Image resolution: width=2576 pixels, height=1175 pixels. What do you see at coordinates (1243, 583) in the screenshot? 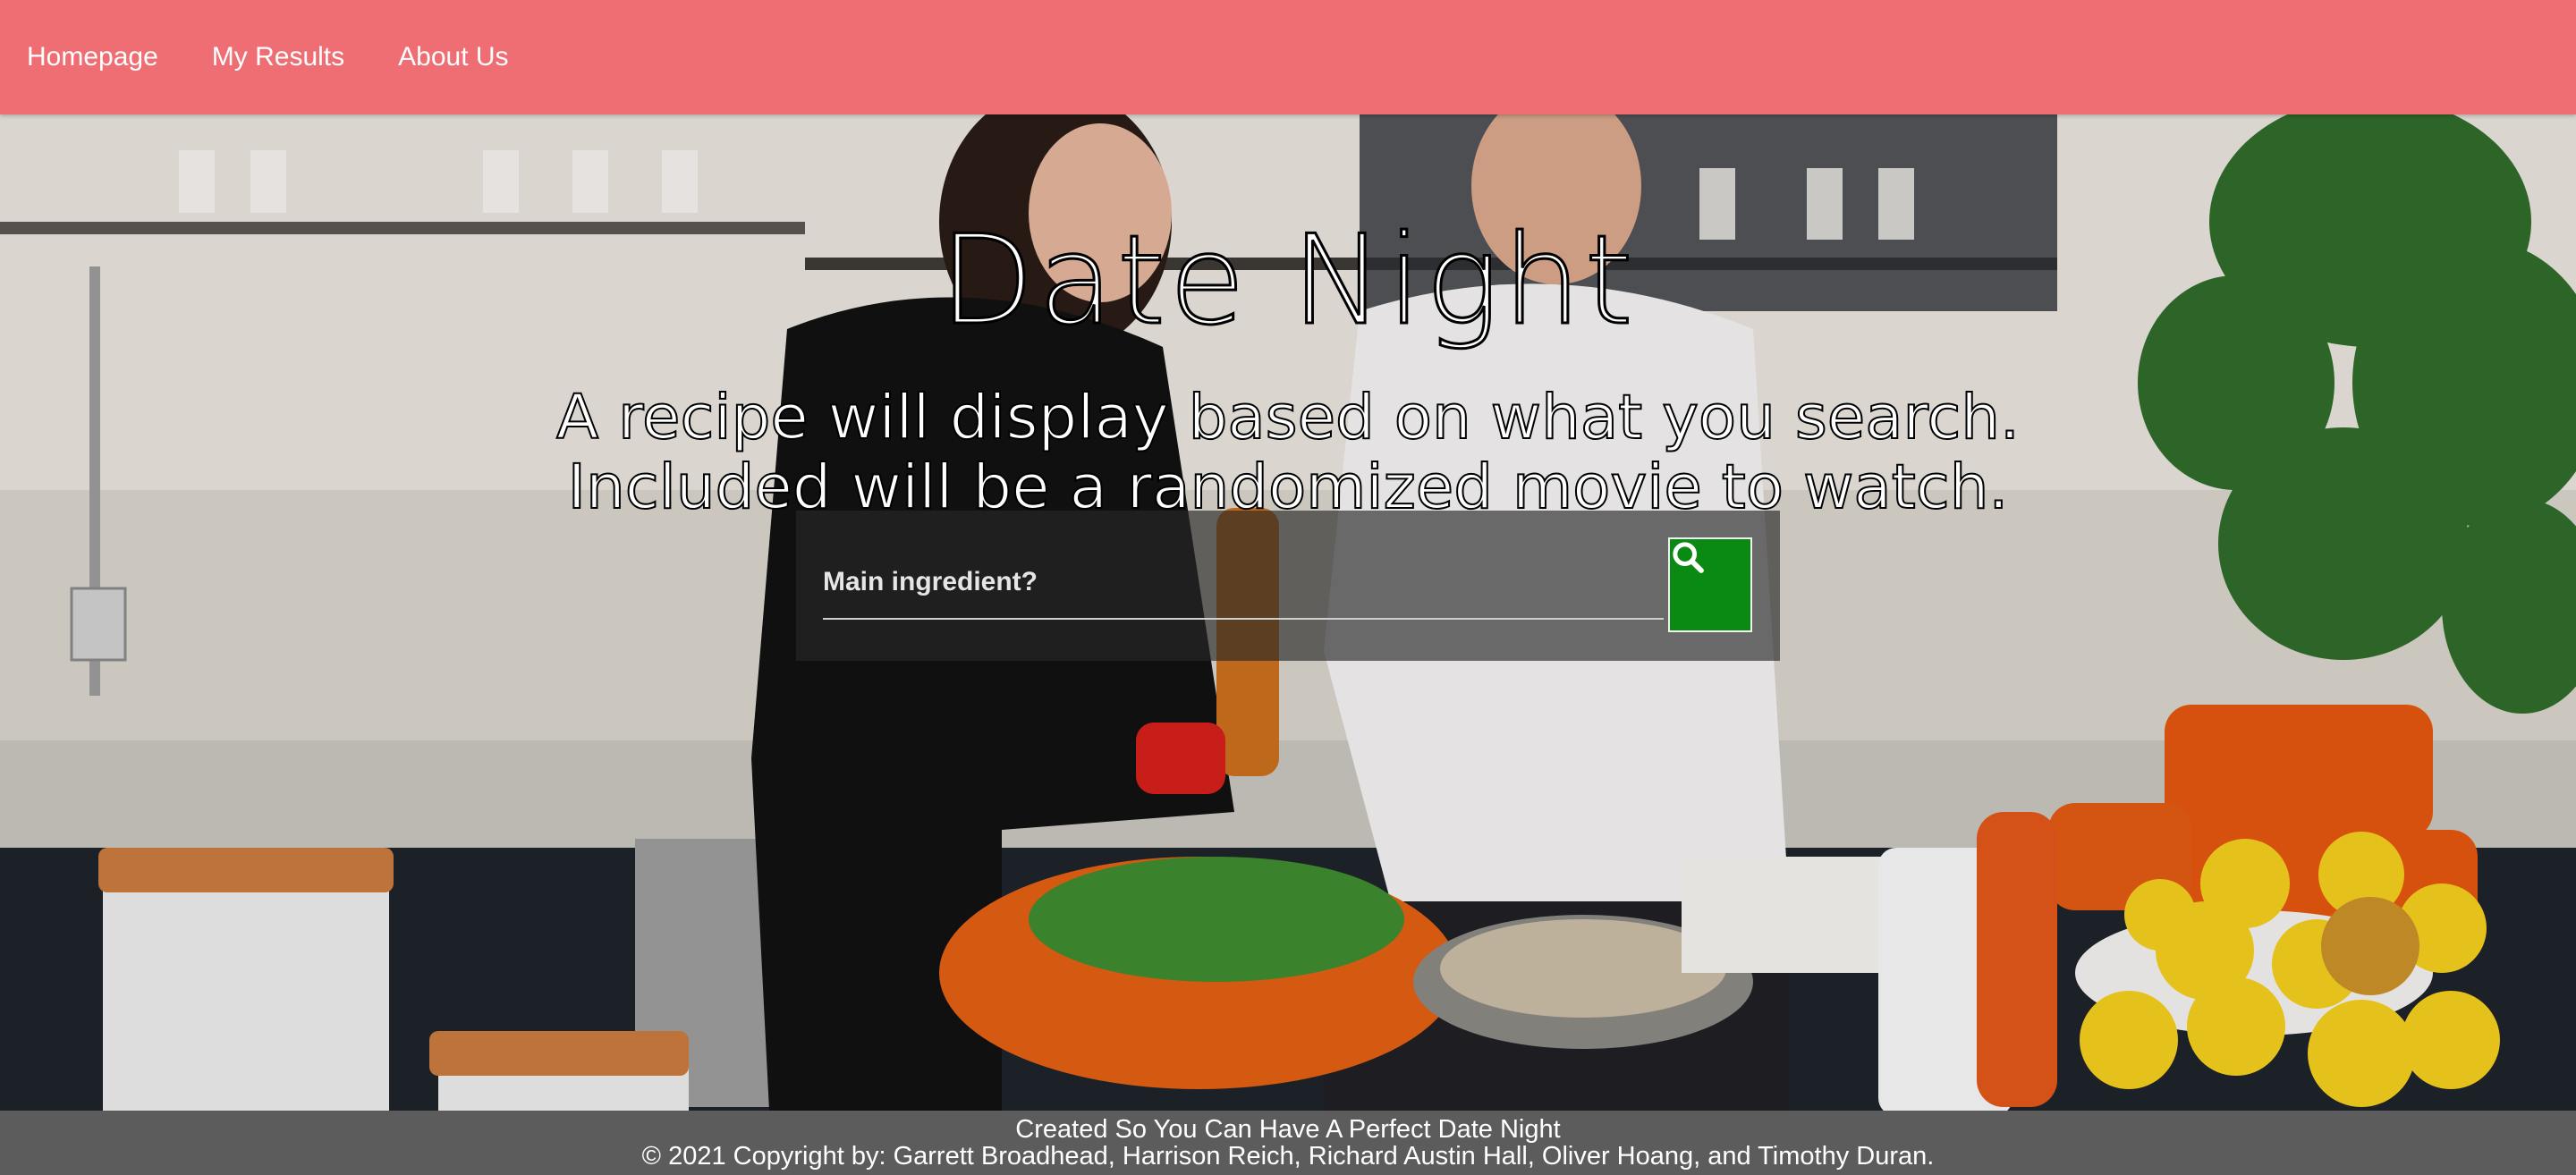
I see `main-ingredient-input` at bounding box center [1243, 583].